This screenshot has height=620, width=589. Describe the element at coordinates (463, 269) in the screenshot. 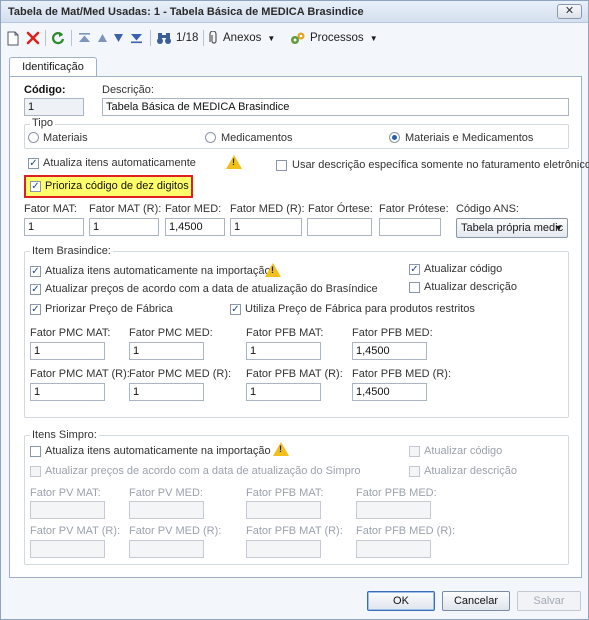

I see `bras-atualizar-codigo-label: Atualizar código` at that location.